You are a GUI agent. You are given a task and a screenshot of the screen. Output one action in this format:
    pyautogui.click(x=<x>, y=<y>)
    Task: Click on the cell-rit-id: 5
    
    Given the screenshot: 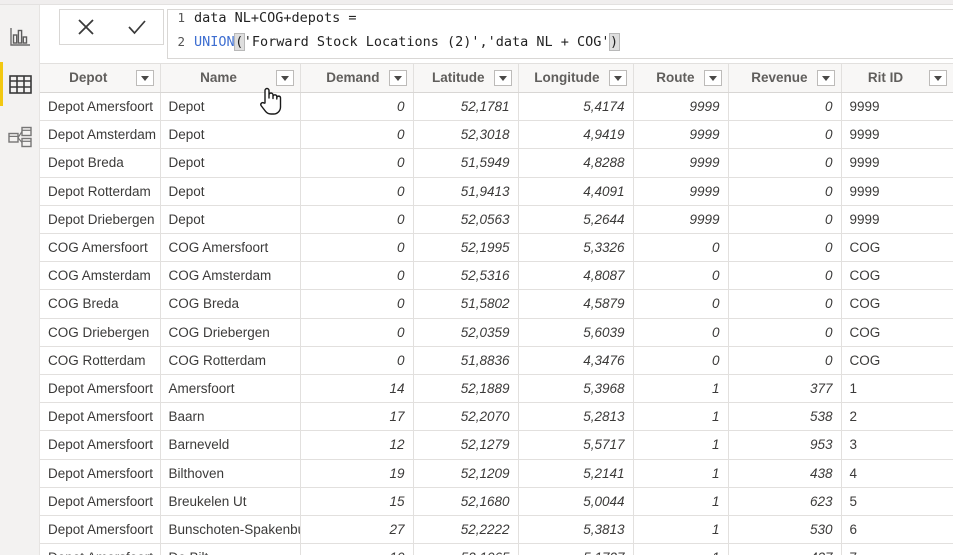 What is the action you would take?
    pyautogui.click(x=897, y=502)
    